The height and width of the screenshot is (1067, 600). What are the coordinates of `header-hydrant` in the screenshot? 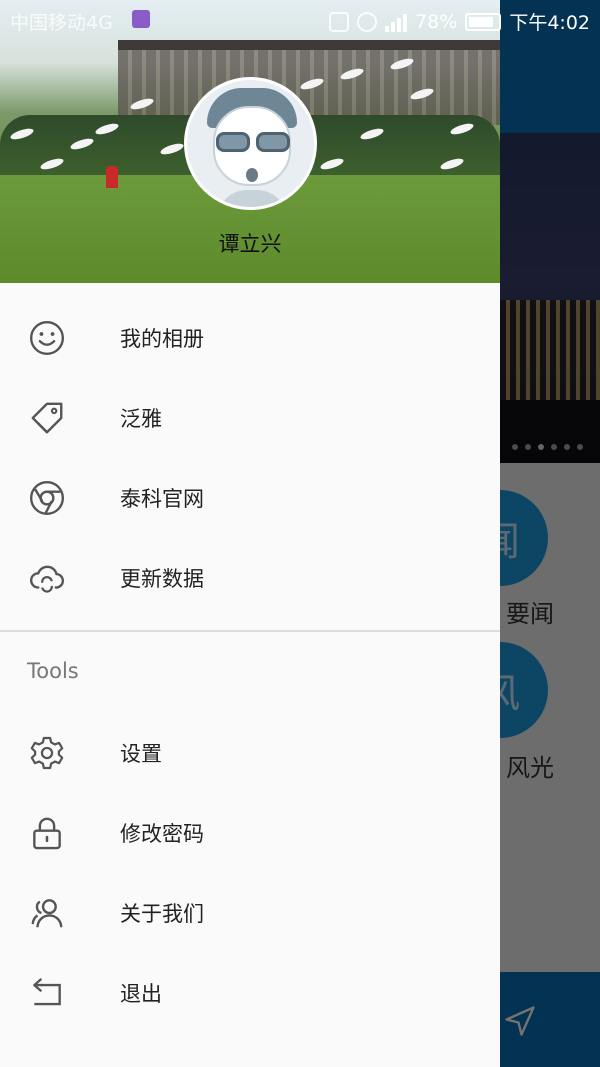 It's located at (112, 177).